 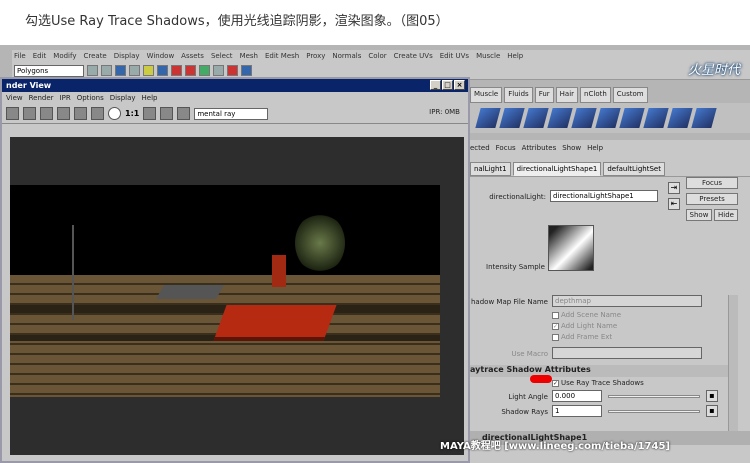 I want to click on render-view-titlebar: nder View _ □ ×, so click(x=235, y=85).